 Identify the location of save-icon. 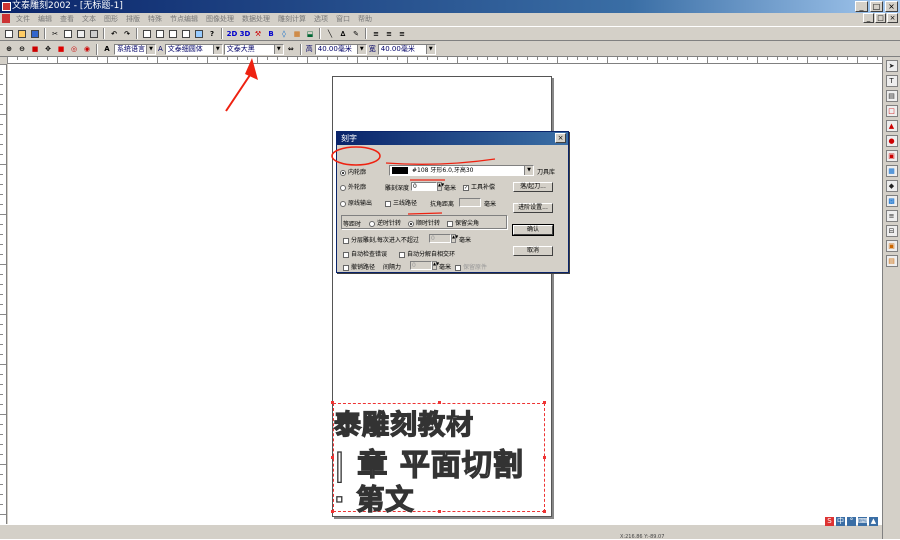
(35, 34).